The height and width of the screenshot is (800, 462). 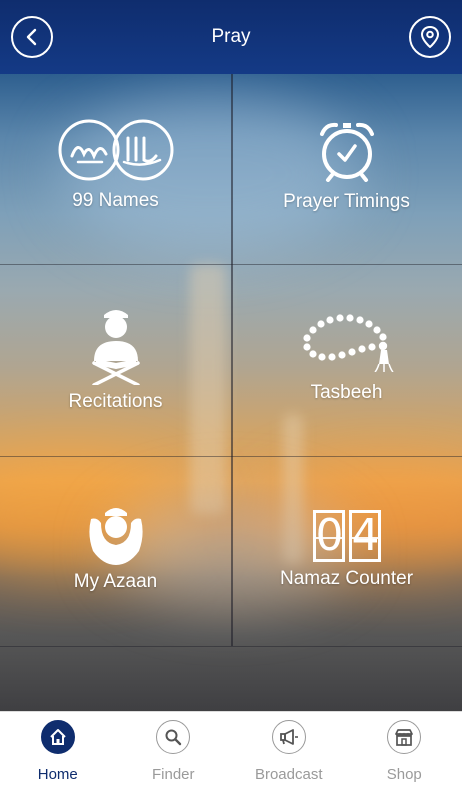 I want to click on tile-prayer-timings: Prayer Timings, so click(x=346, y=166).